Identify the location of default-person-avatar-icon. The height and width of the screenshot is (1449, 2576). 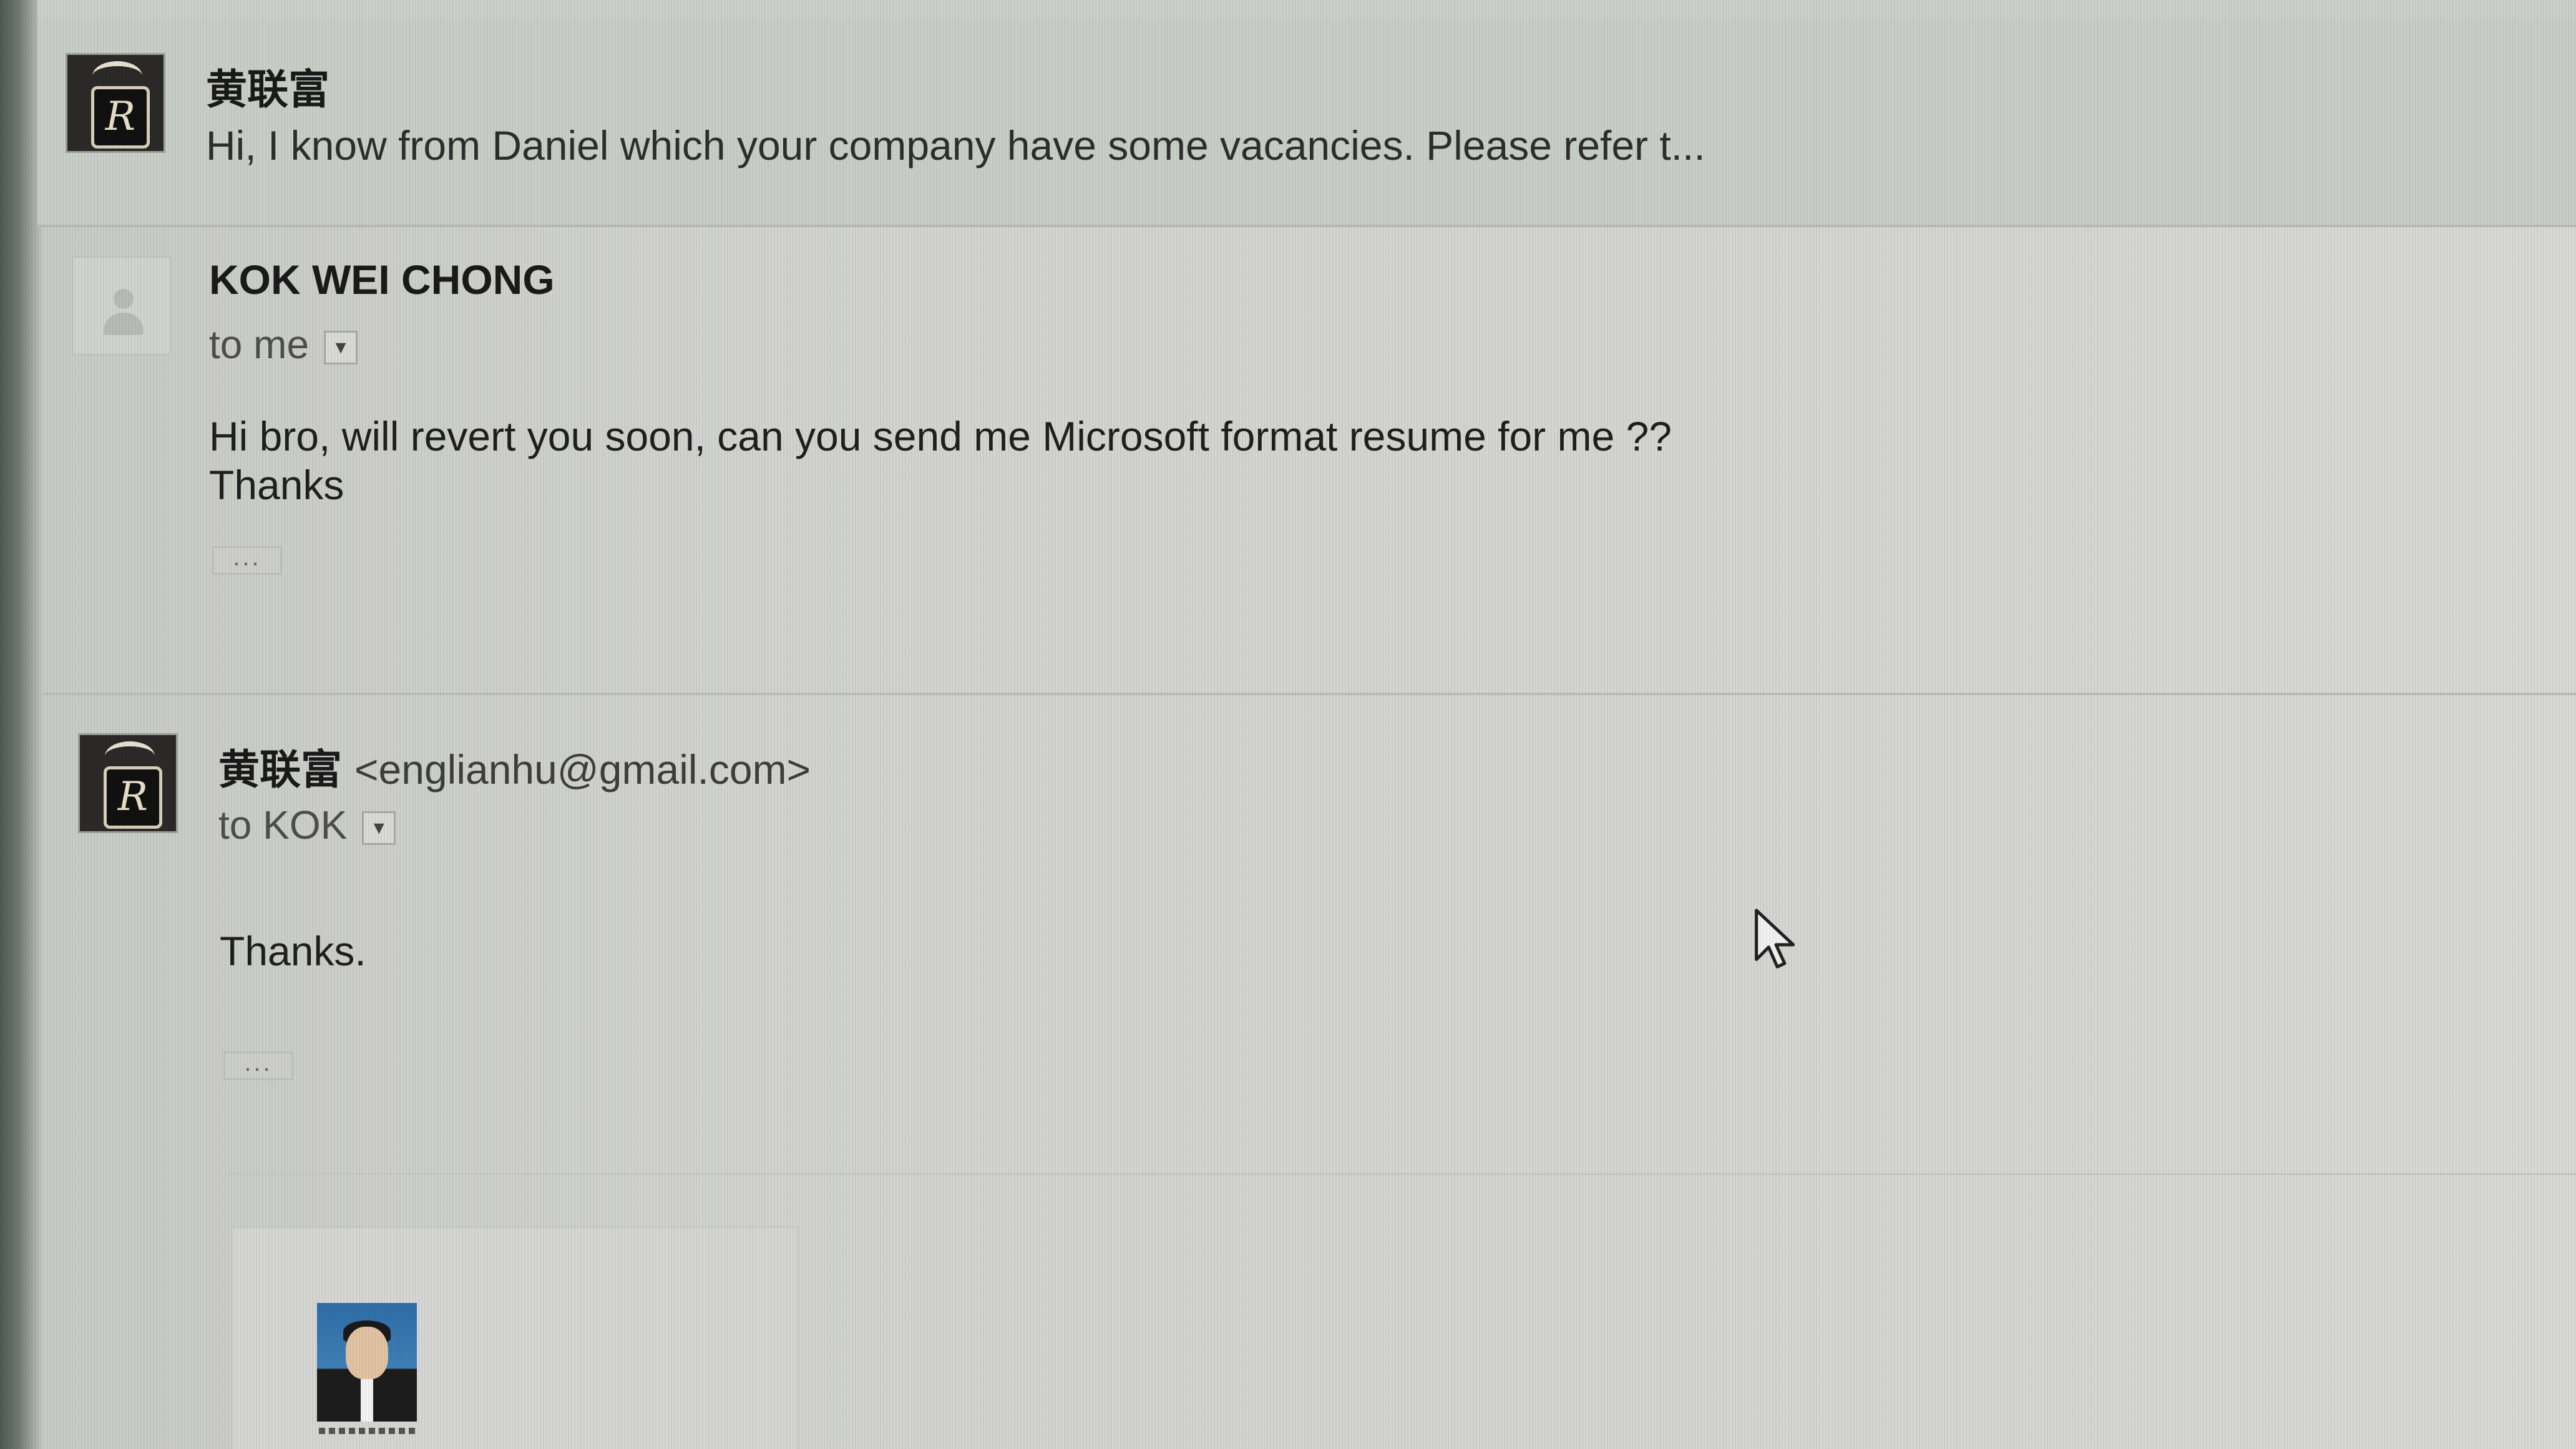
(122, 306).